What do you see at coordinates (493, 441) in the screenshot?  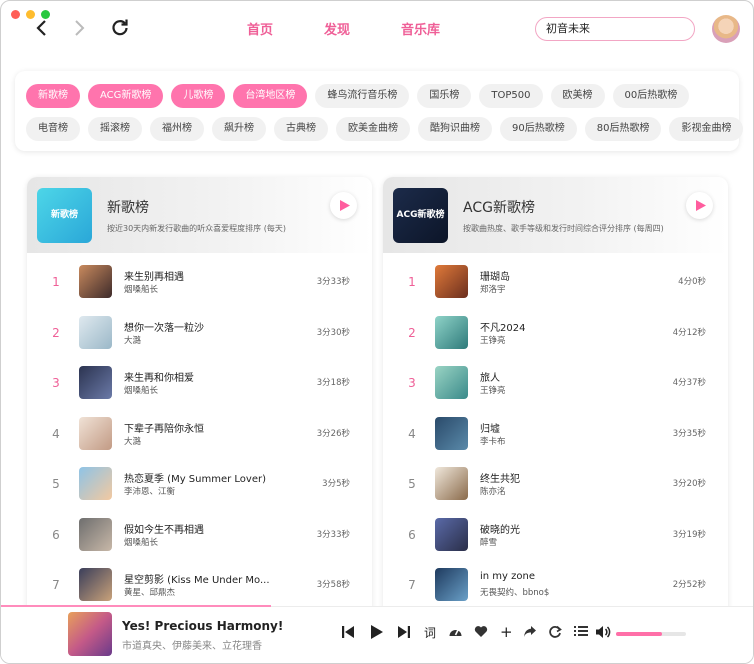 I see `song-artist: 李卡布` at bounding box center [493, 441].